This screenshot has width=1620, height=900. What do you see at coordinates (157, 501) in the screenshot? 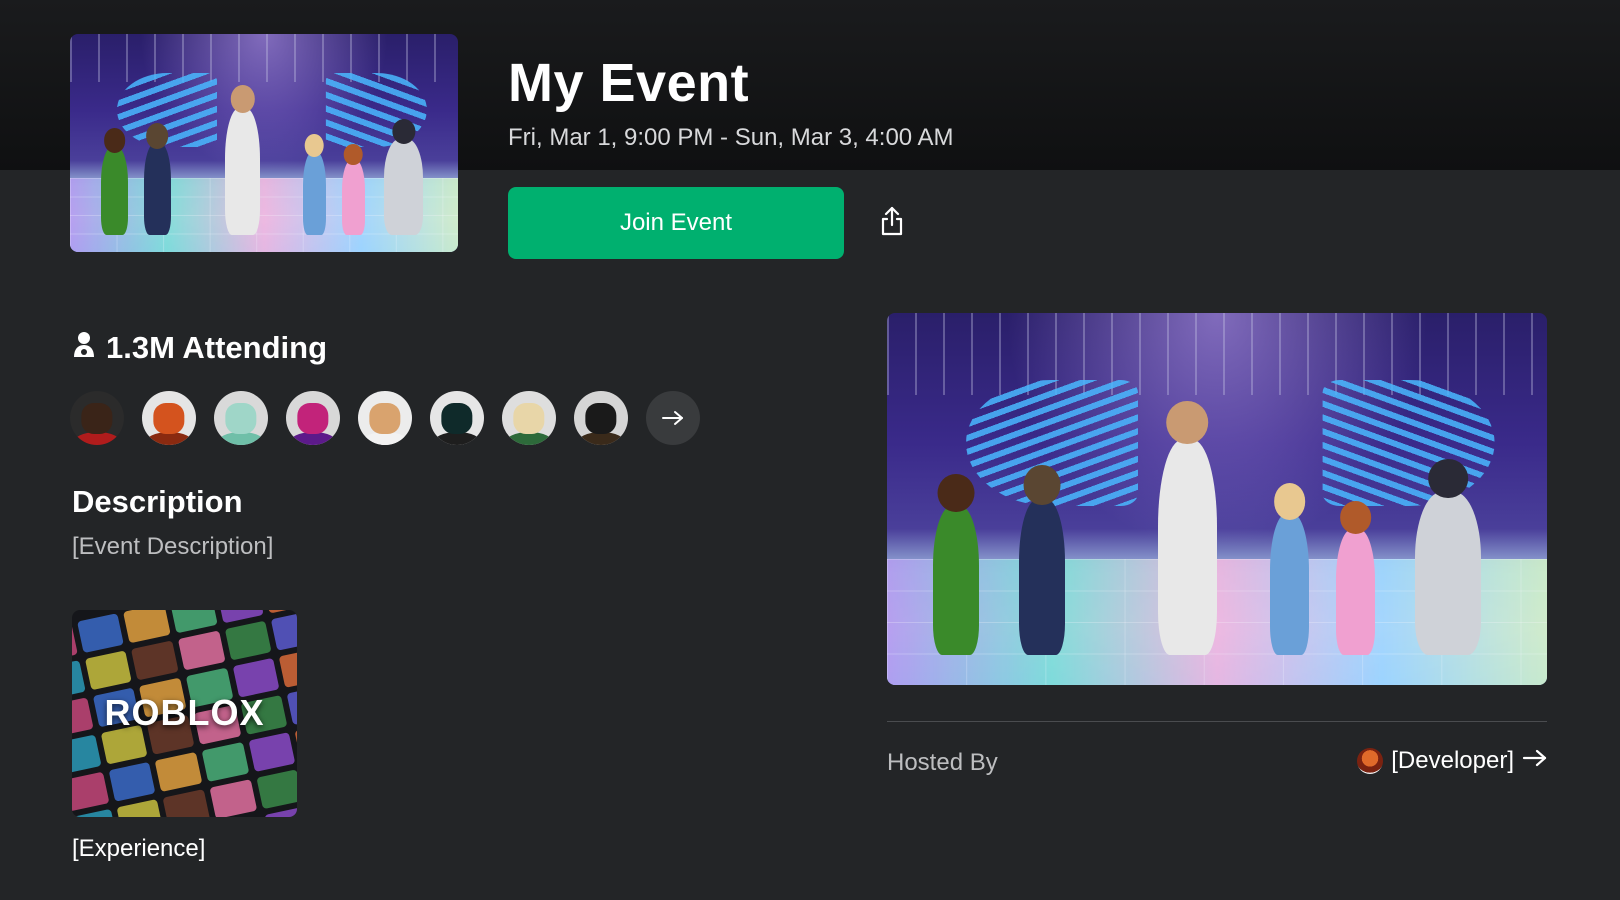
I see `description-heading: Description` at bounding box center [157, 501].